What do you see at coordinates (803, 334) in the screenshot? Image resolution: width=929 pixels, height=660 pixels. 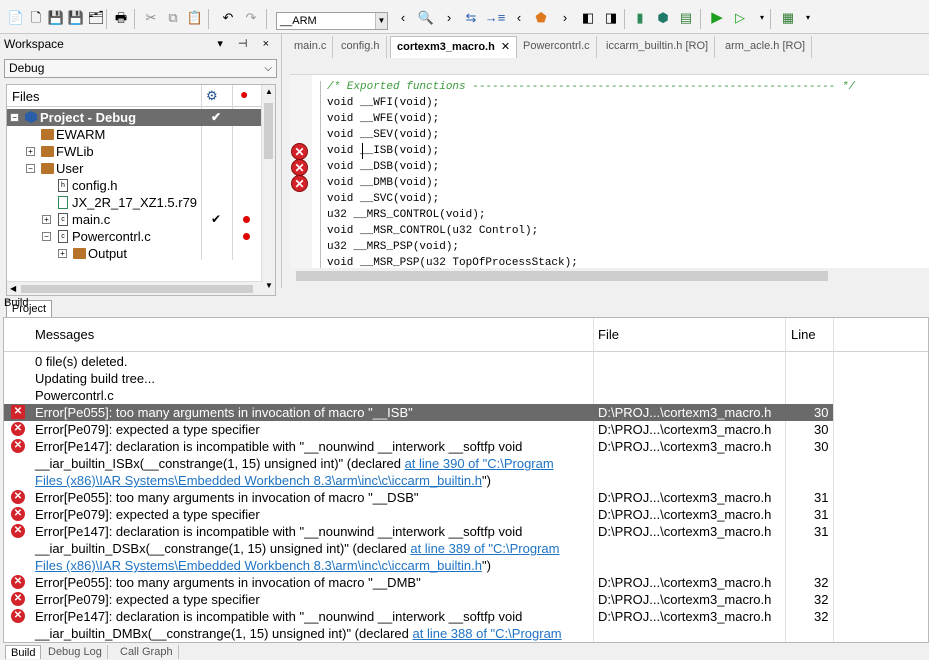 I see `line-column-header: Line` at bounding box center [803, 334].